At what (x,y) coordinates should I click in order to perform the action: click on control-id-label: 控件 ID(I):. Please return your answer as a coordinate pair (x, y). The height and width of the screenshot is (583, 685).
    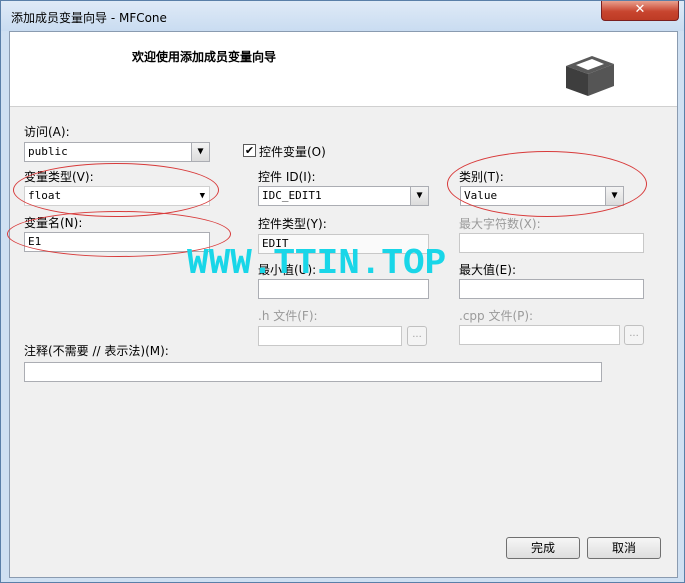
    Looking at the image, I should click on (287, 177).